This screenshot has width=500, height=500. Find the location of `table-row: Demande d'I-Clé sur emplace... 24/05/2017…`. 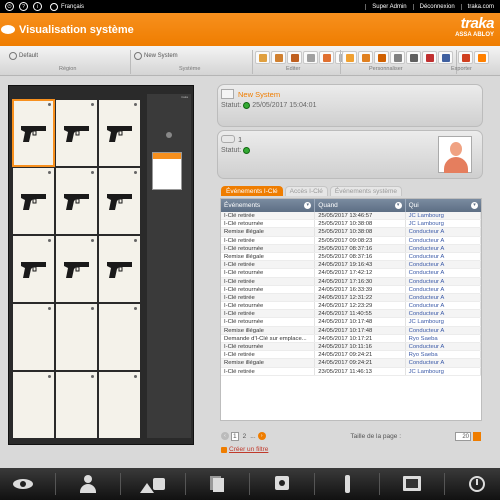

table-row: Demande d'I-Clé sur emplace... 24/05/2017… is located at coordinates (351, 338).